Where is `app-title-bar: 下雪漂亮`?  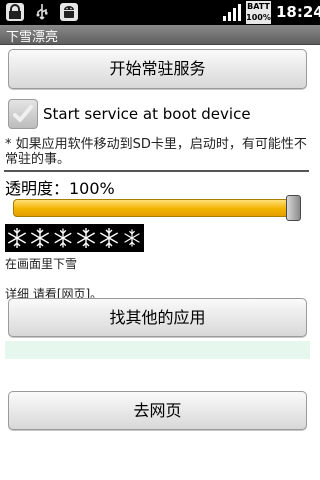 app-title-bar: 下雪漂亮 is located at coordinates (160, 35).